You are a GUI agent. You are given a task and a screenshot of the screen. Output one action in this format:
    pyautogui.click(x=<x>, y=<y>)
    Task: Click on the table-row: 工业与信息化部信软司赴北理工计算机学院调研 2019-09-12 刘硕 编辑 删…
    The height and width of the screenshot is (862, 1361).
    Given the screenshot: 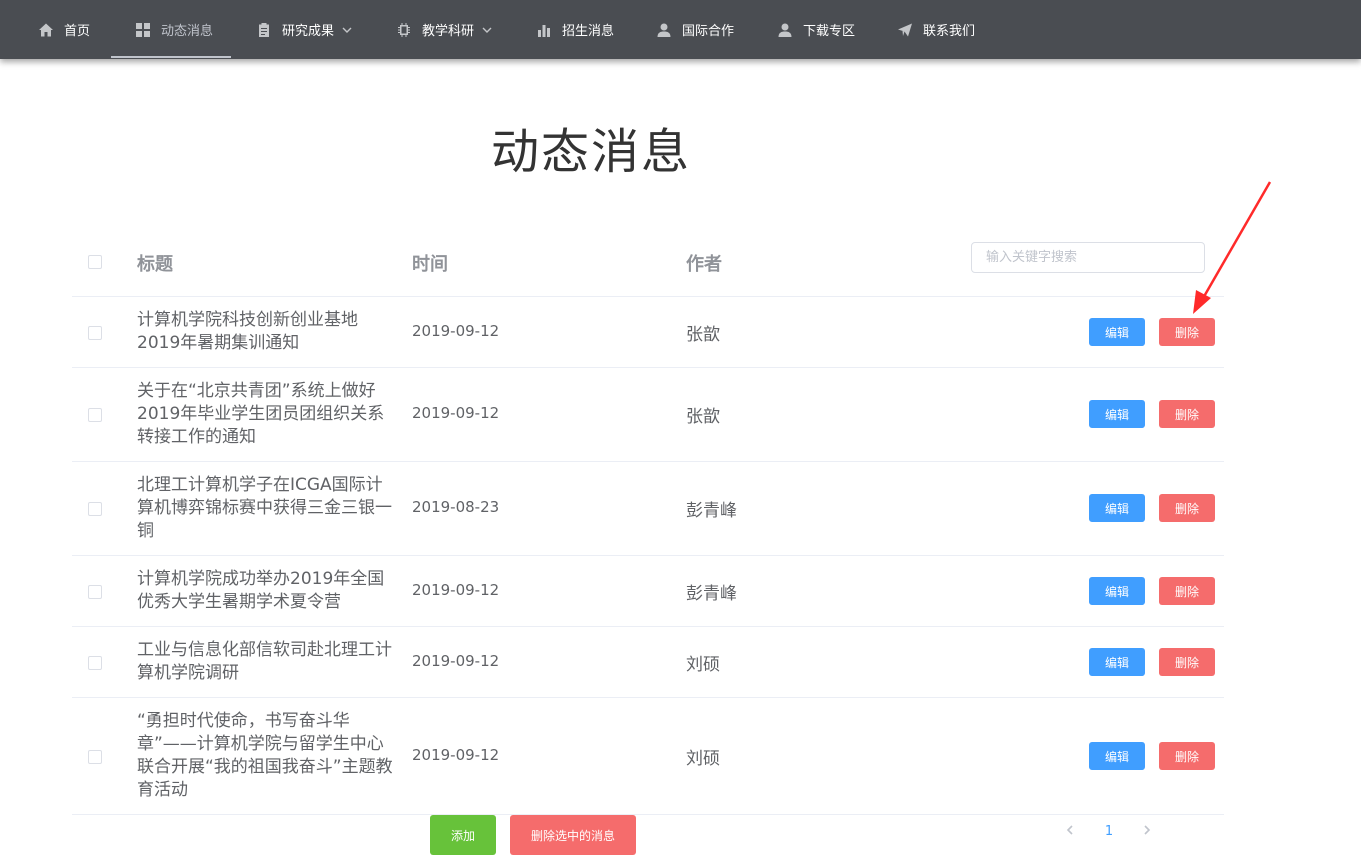 What is the action you would take?
    pyautogui.click(x=648, y=662)
    